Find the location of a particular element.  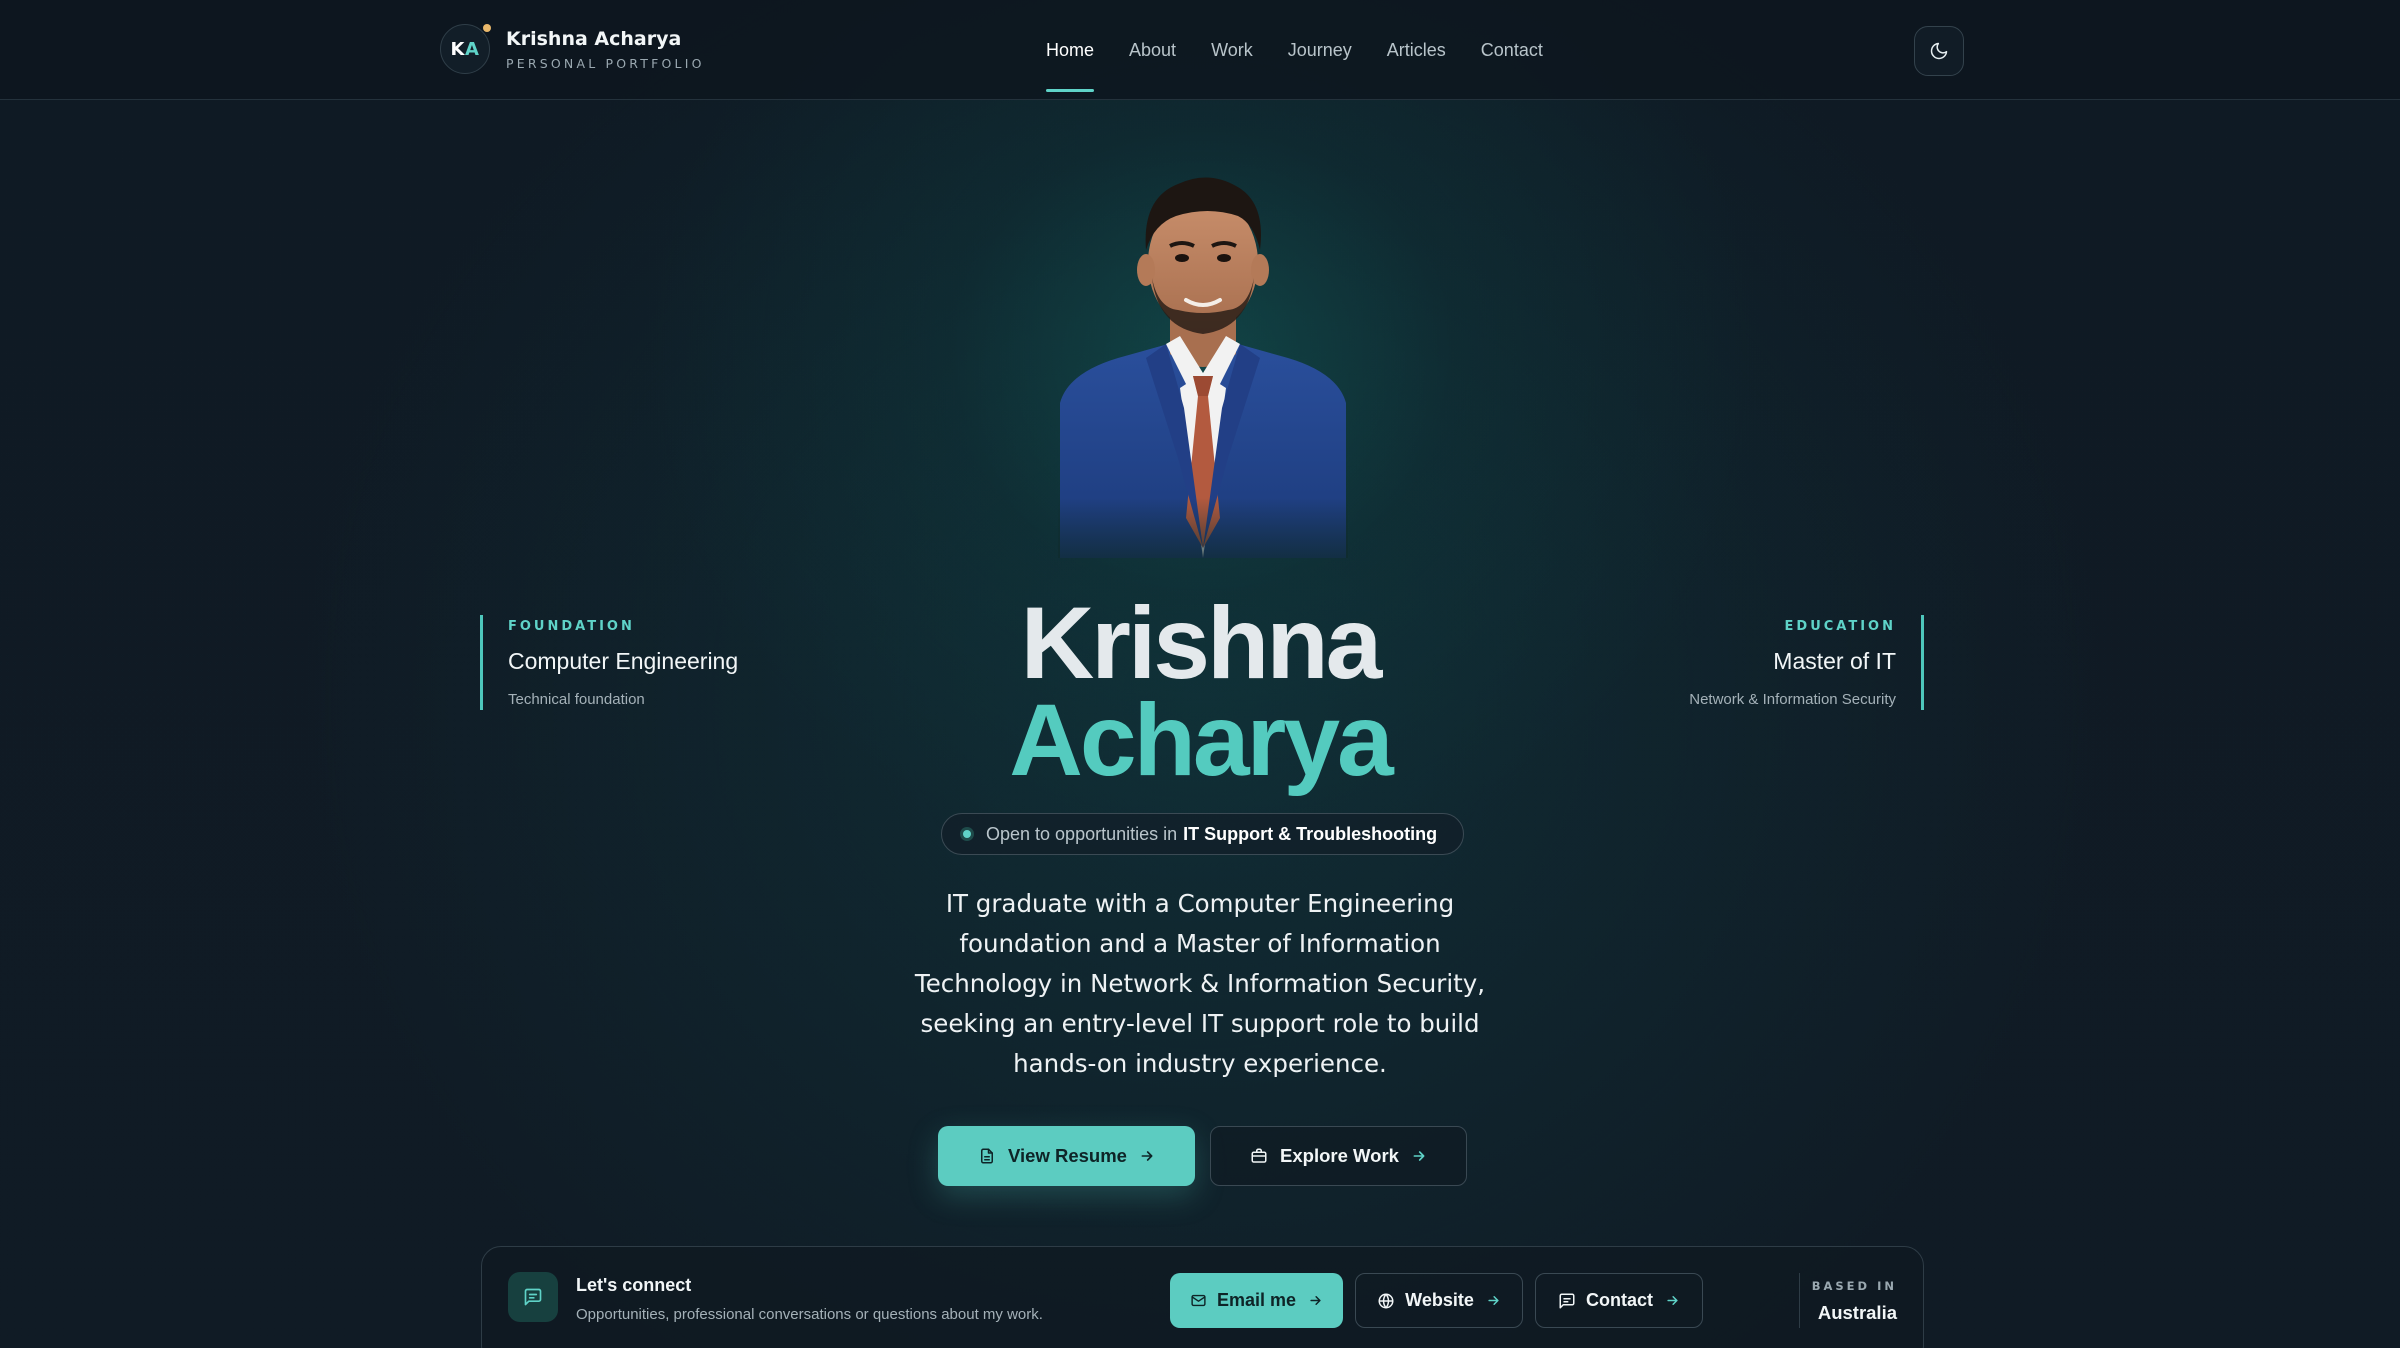

chat-icon is located at coordinates (533, 1297).